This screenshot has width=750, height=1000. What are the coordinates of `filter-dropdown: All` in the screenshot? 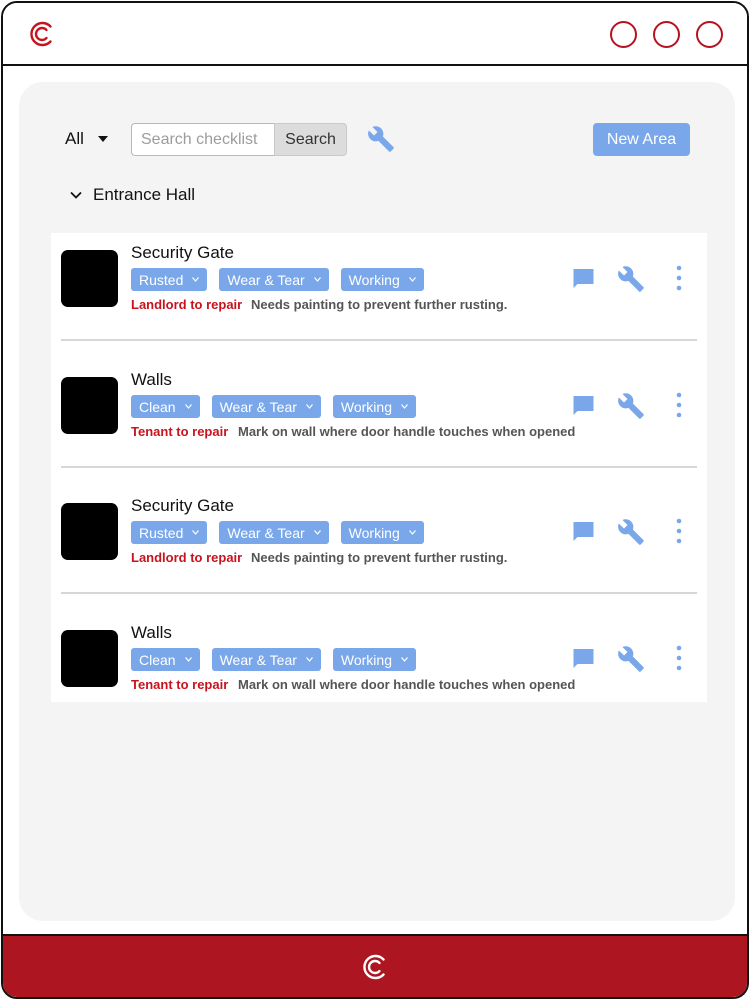 It's located at (86, 139).